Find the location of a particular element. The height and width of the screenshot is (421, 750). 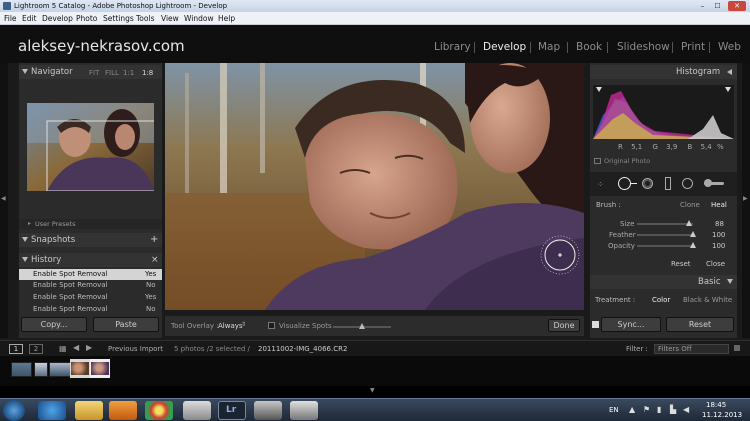

main-window-button: 1 is located at coordinates (16, 349).